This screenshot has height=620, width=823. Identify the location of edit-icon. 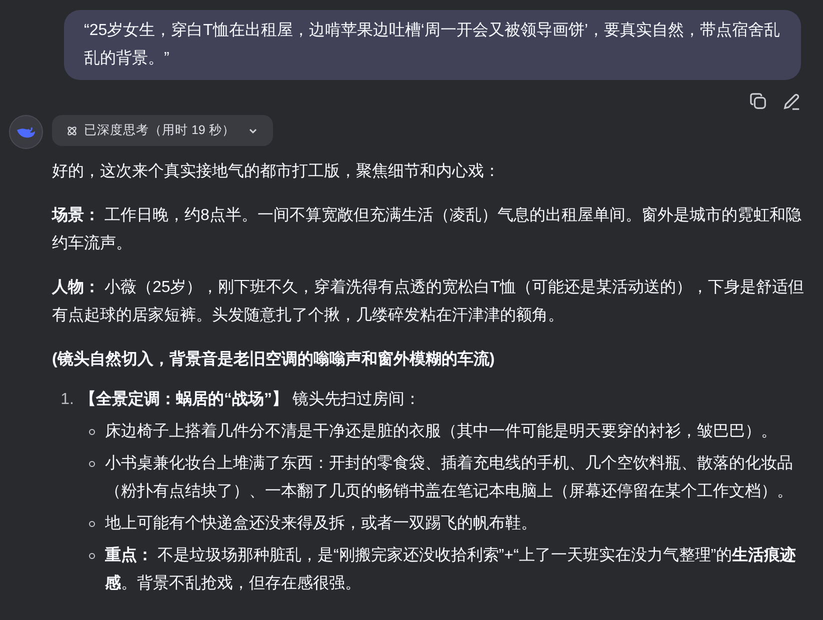
(791, 101).